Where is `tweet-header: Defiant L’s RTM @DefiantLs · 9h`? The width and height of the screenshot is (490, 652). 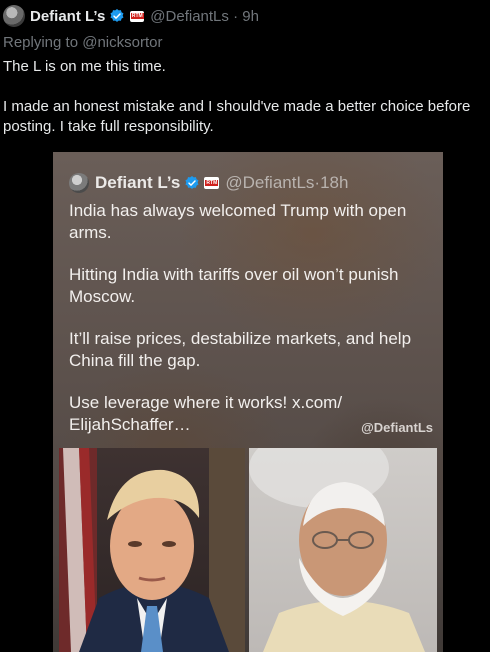
tweet-header: Defiant L’s RTM @DefiantLs · 9h is located at coordinates (131, 16).